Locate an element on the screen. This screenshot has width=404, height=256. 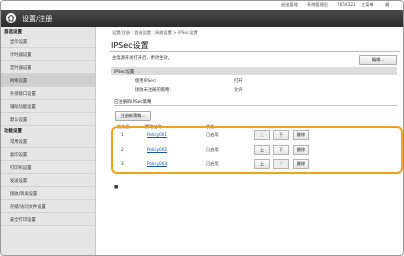
sidebar-item-label: 计时器设置 is located at coordinates (21, 55).